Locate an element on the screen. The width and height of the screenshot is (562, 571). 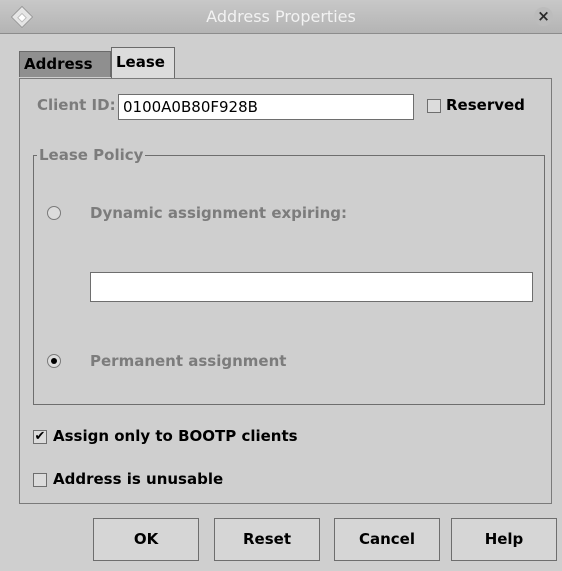
bootp-only-checkbox: ✔ is located at coordinates (40, 437).